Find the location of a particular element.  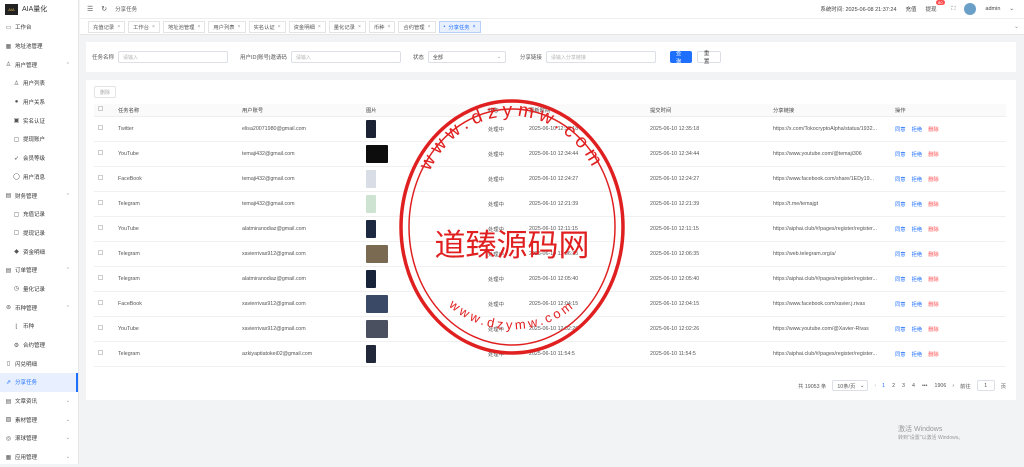

page-number: 1906 is located at coordinates (941, 386).